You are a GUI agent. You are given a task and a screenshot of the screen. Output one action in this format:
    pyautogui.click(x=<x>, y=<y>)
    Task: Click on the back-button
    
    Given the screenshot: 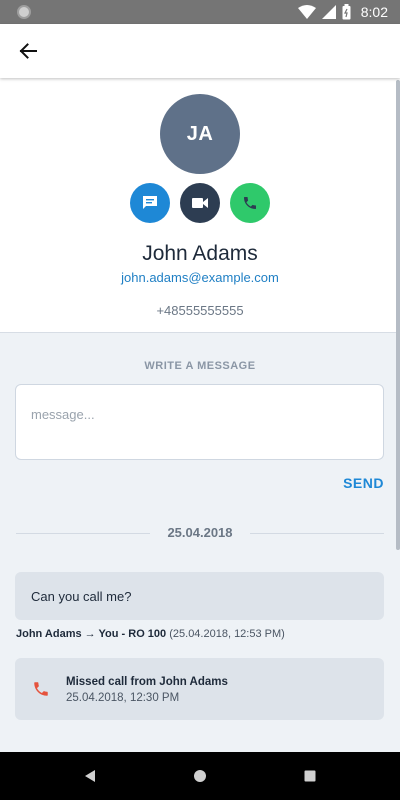 What is the action you would take?
    pyautogui.click(x=28, y=51)
    